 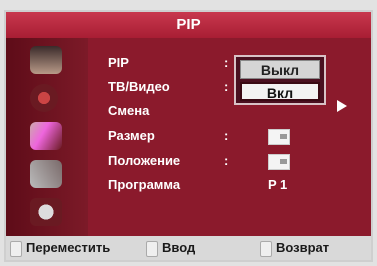 I want to click on move-hint: Переместить, so click(x=60, y=248).